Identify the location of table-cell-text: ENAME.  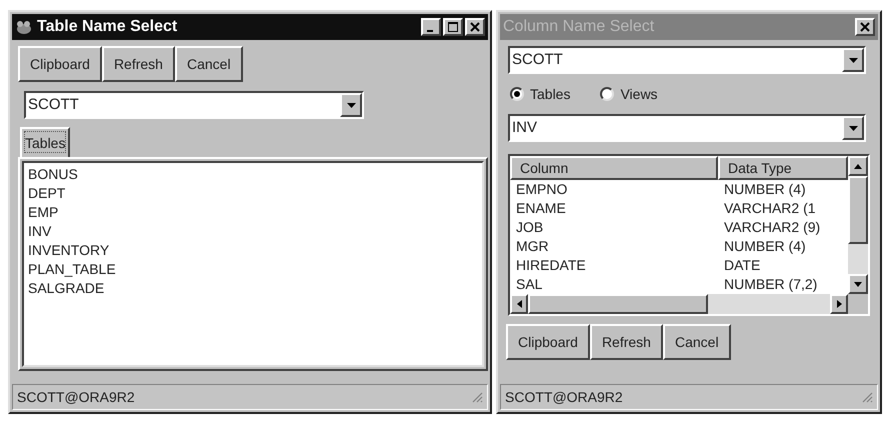
(541, 208).